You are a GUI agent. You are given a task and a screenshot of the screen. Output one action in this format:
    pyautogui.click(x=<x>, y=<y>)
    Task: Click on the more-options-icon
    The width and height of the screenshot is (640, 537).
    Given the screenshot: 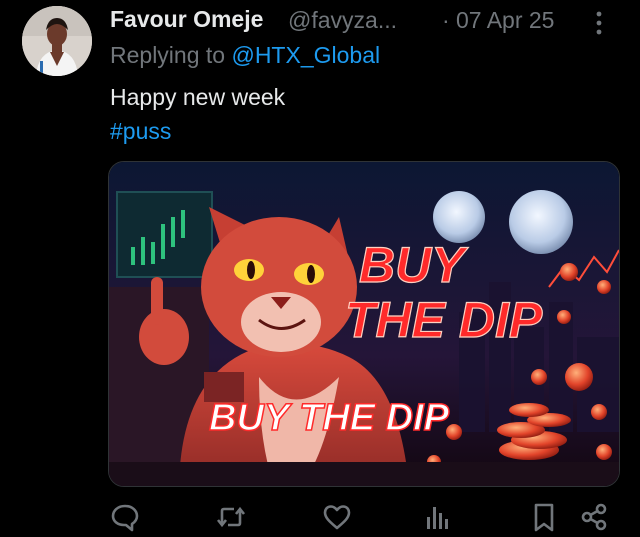 What is the action you would take?
    pyautogui.click(x=599, y=23)
    